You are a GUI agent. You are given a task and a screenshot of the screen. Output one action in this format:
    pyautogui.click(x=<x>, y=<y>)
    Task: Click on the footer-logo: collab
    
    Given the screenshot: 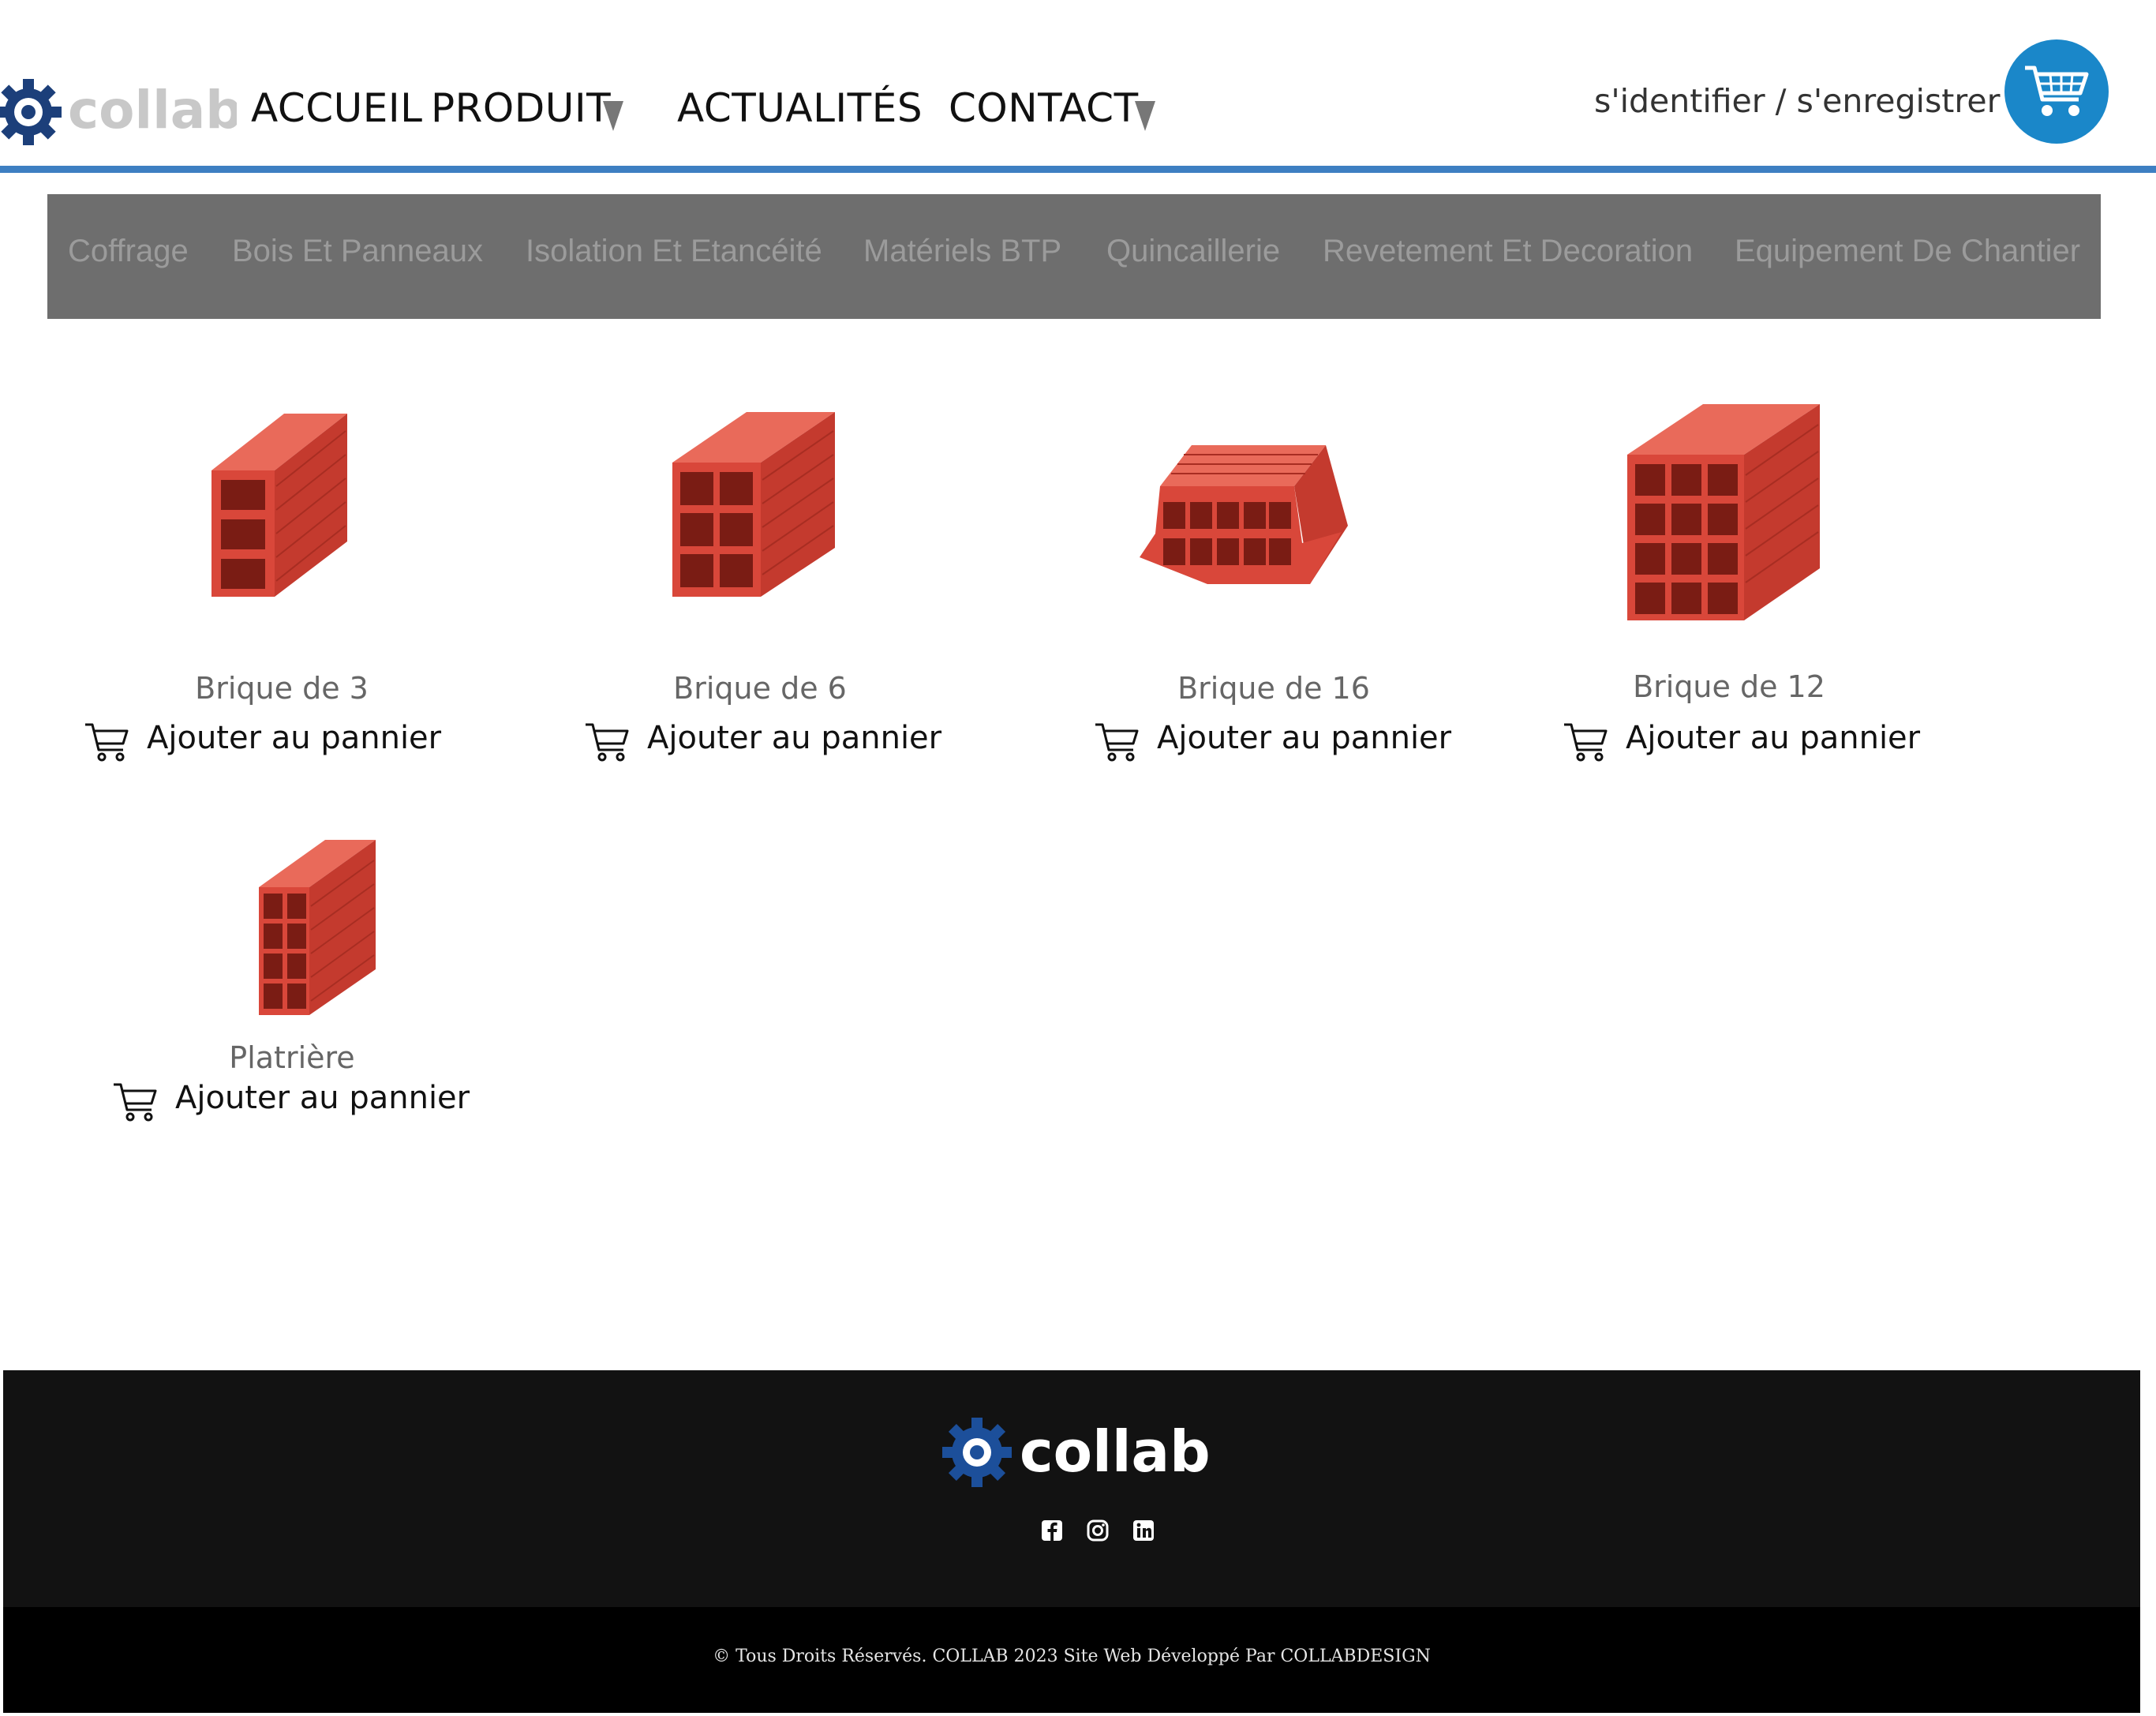 What is the action you would take?
    pyautogui.click(x=1076, y=1453)
    